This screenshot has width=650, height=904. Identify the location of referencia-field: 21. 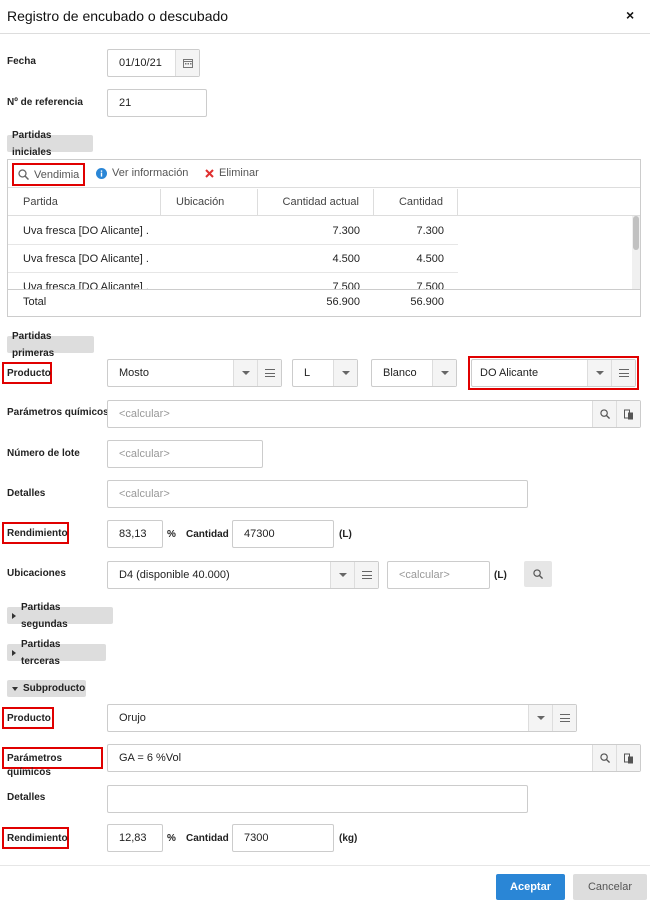
(157, 103).